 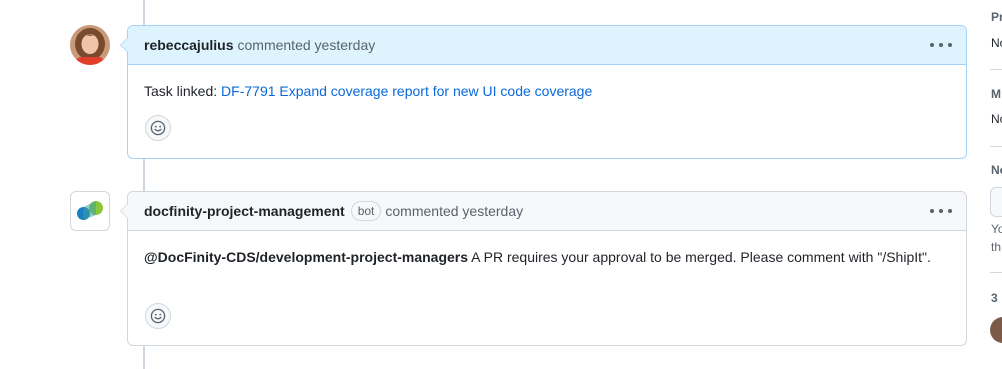 What do you see at coordinates (996, 247) in the screenshot?
I see `sidebar-hint-line: th` at bounding box center [996, 247].